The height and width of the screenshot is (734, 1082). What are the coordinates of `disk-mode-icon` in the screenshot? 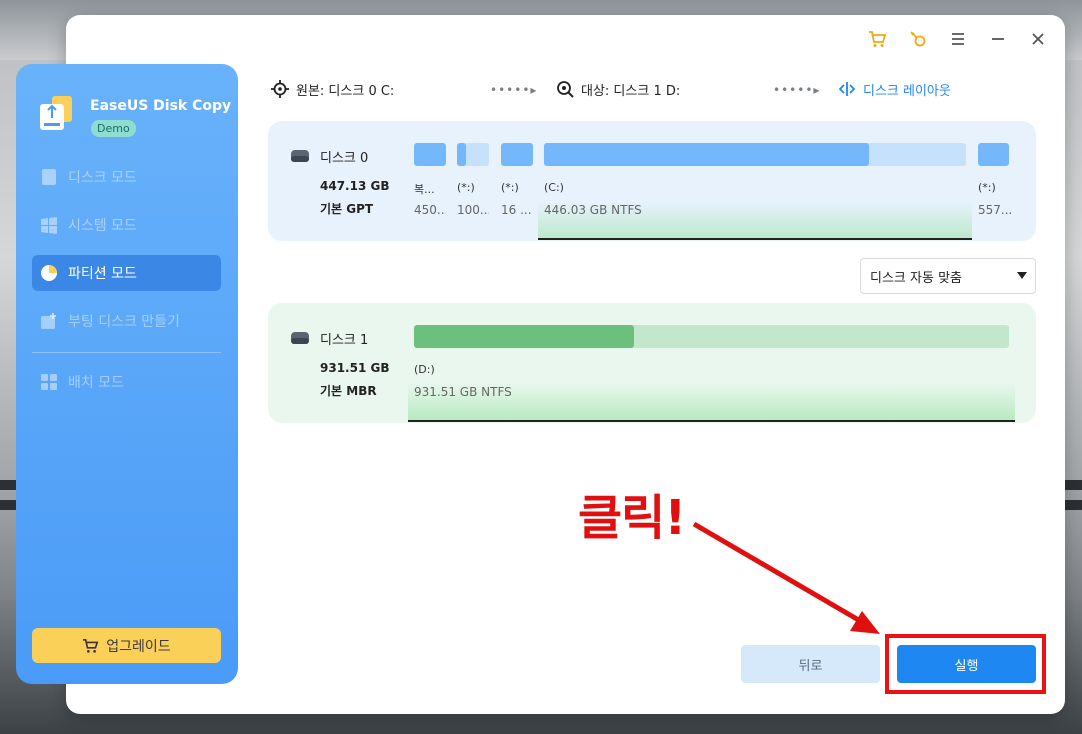 It's located at (49, 177).